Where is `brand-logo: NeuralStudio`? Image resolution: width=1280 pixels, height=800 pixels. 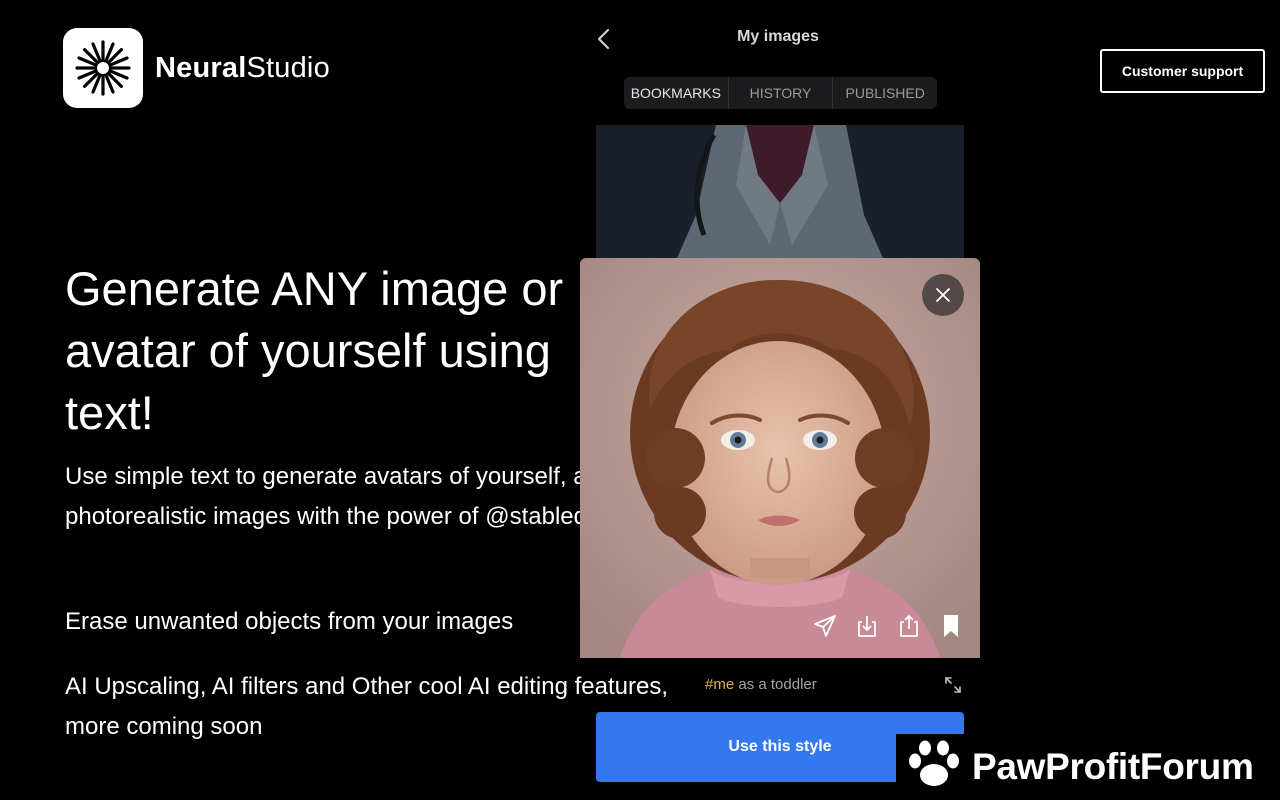 brand-logo: NeuralStudio is located at coordinates (196, 68).